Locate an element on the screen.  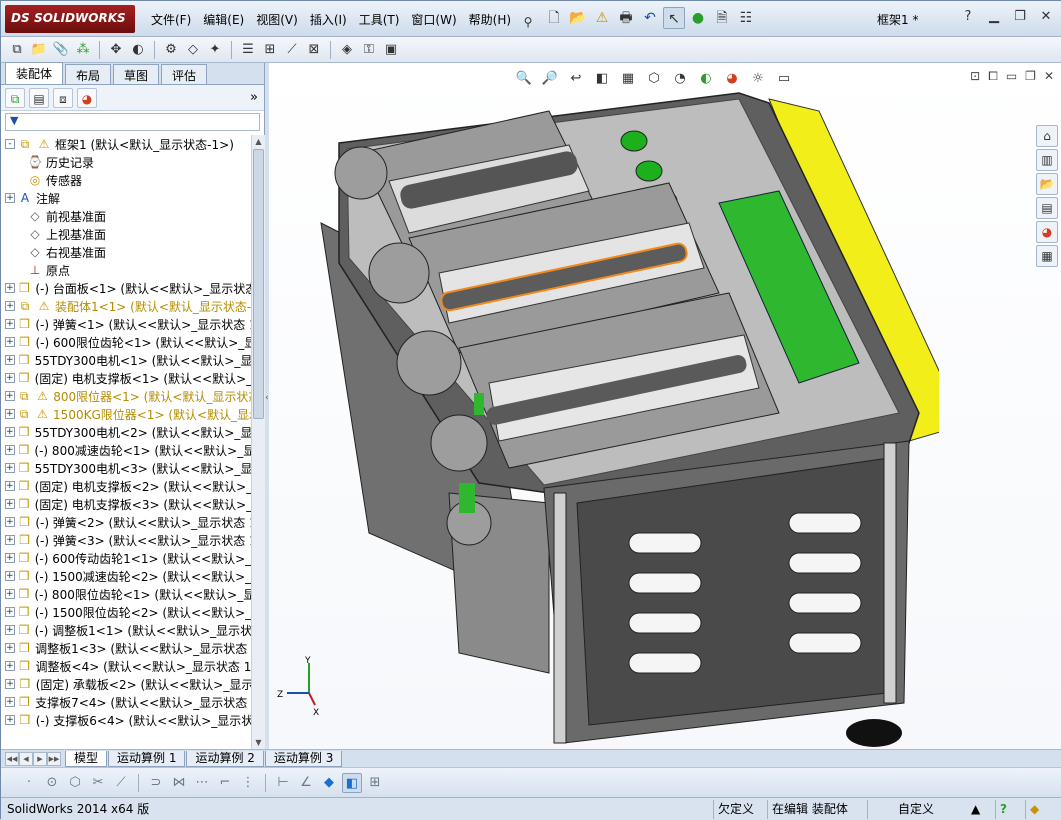
convert-entities-icon: ⟋ is located at coordinates (121, 783).